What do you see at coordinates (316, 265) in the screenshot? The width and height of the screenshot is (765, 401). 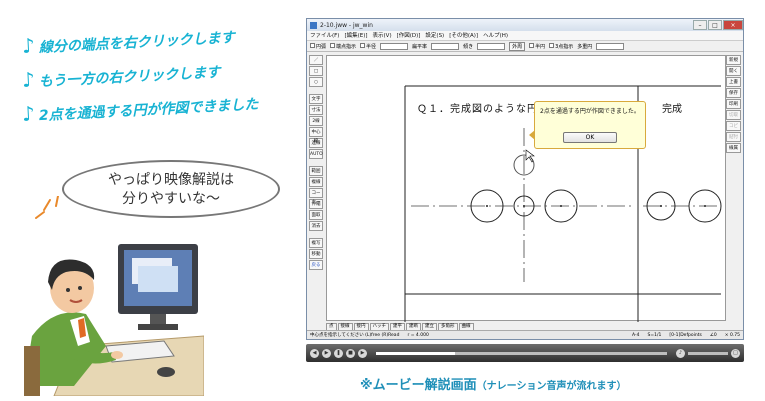 I see `tool-undo: 戻る` at bounding box center [316, 265].